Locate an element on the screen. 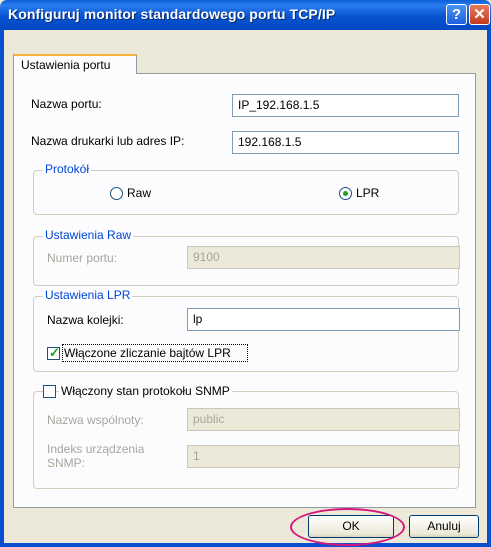  lpr-settings-title: Ustawienia LPR is located at coordinates (88, 295).